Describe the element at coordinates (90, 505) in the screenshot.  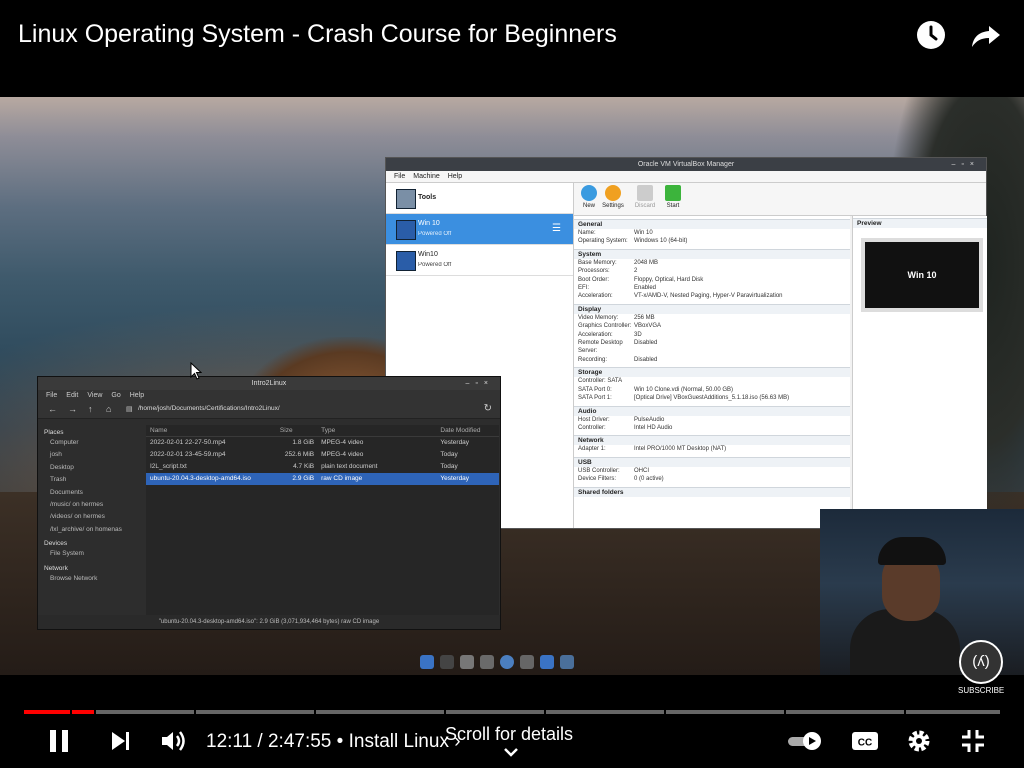
I see `sidebar-item: /music/ on hermes` at that location.